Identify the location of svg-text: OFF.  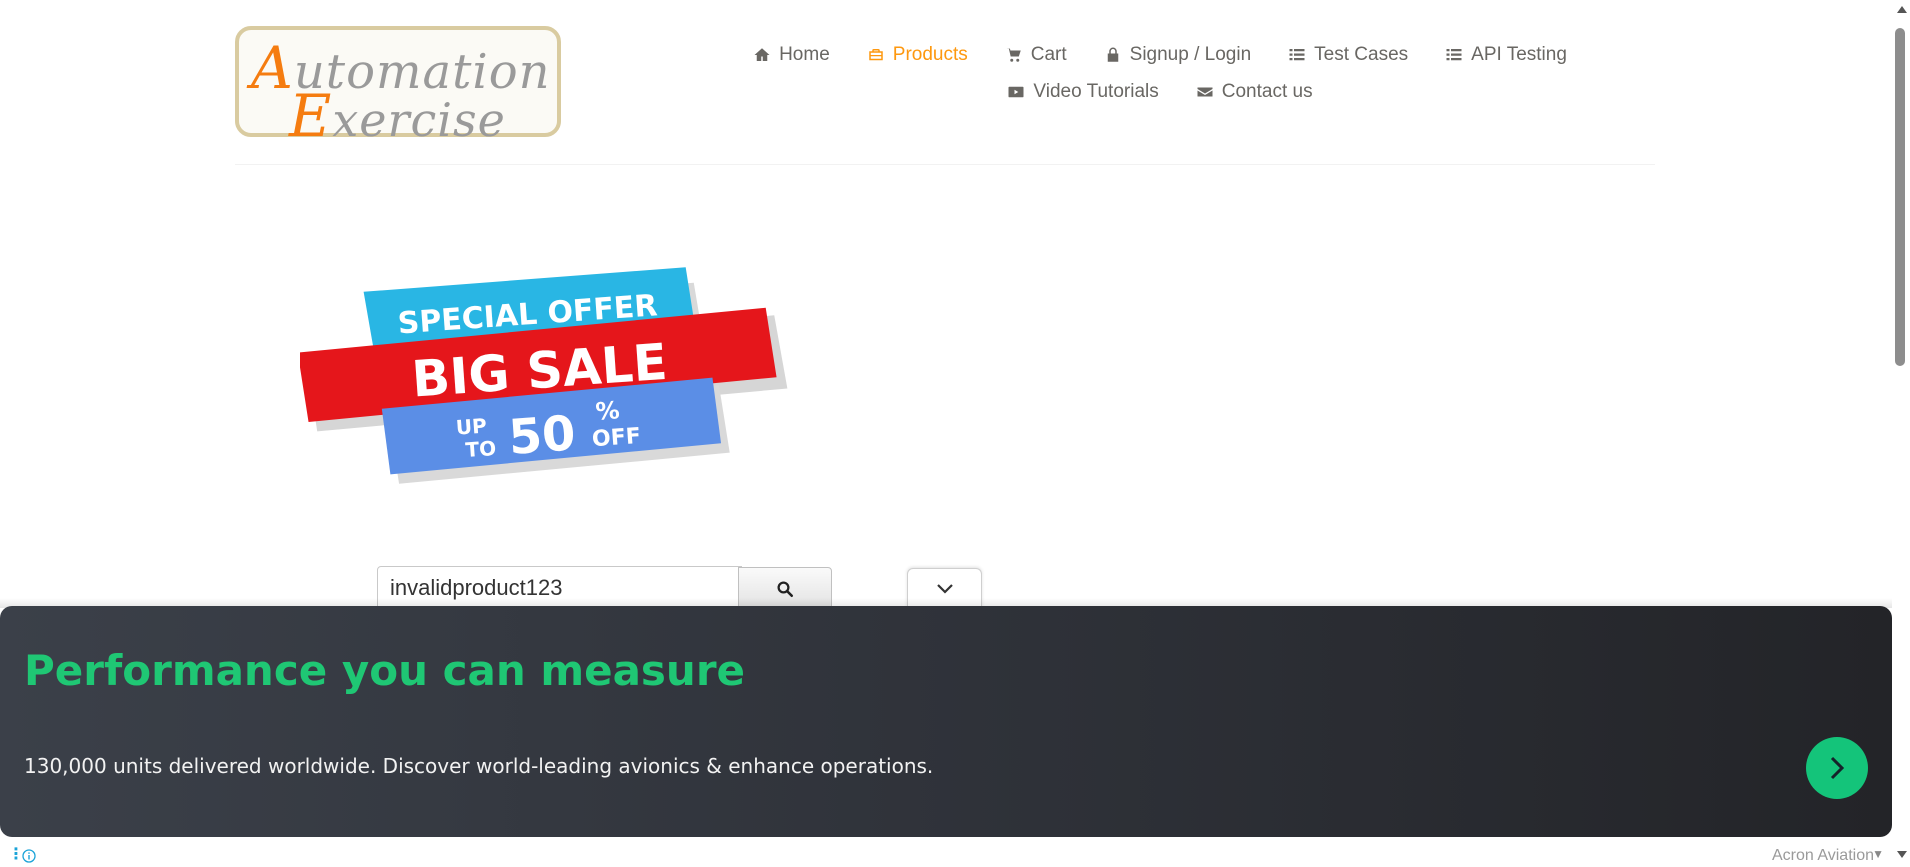
(616, 438).